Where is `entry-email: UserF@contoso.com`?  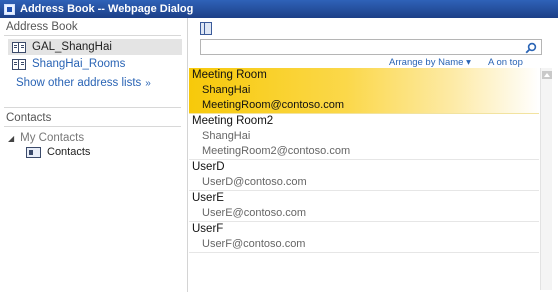 entry-email: UserF@contoso.com is located at coordinates (254, 244).